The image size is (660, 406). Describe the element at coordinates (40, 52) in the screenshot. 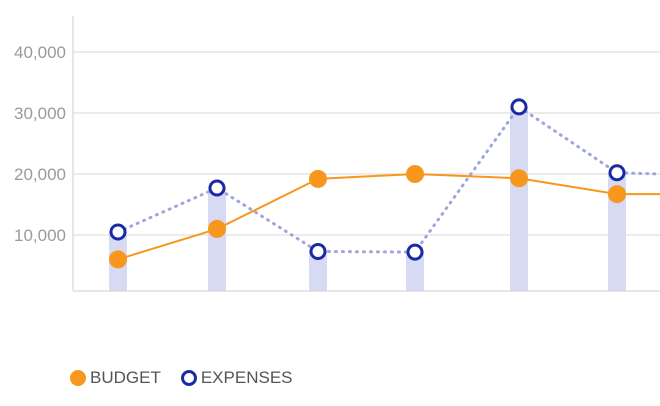

I see `y-tick-label: 40,000` at that location.